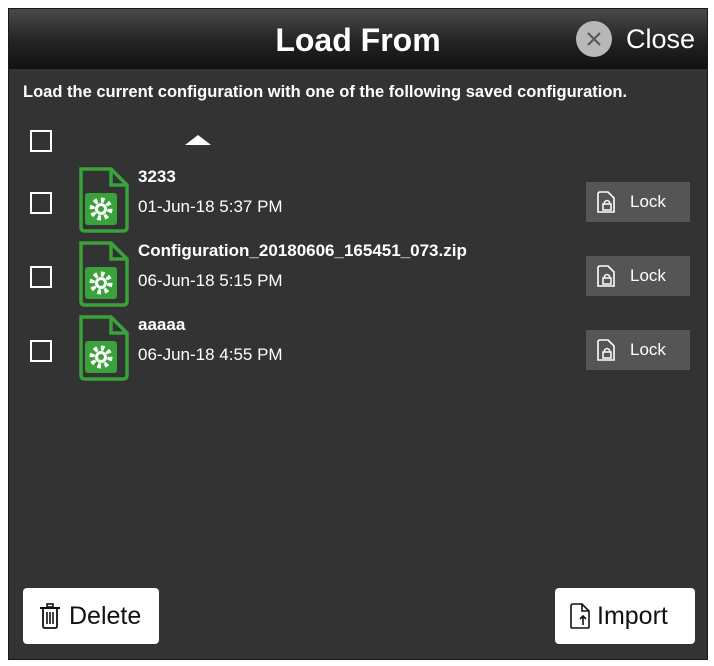  What do you see at coordinates (157, 176) in the screenshot?
I see `file-name: 3233` at bounding box center [157, 176].